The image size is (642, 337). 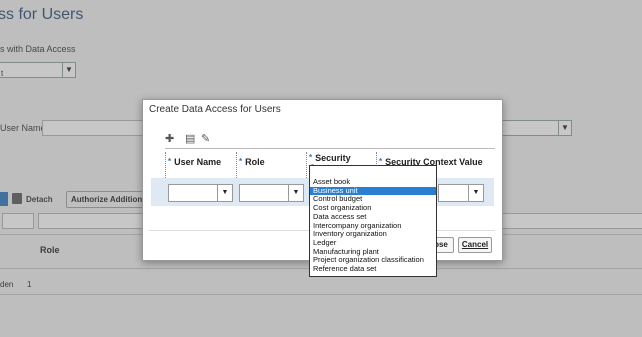 What do you see at coordinates (198, 162) in the screenshot?
I see `column-header-label: User Name` at bounding box center [198, 162].